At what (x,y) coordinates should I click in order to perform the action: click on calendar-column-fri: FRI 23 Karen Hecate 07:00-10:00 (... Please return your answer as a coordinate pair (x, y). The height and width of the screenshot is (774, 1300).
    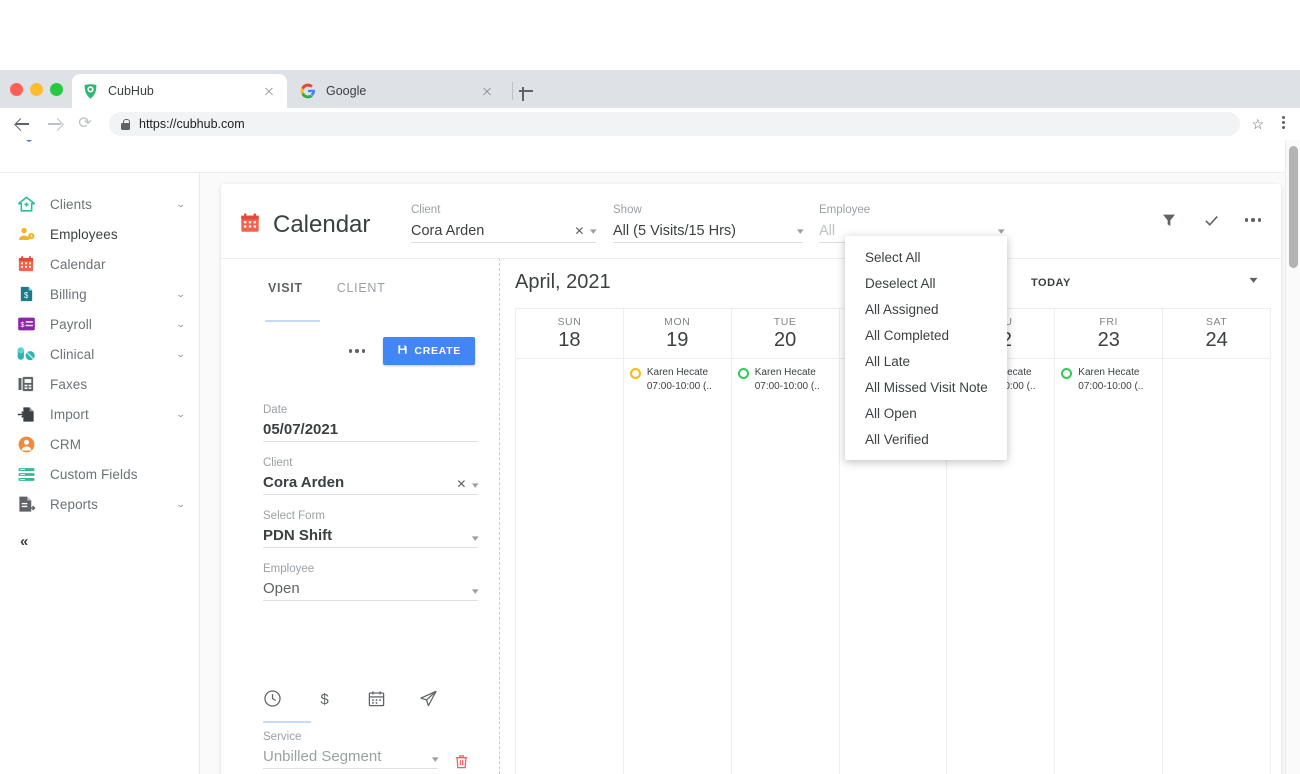
    Looking at the image, I should click on (1109, 541).